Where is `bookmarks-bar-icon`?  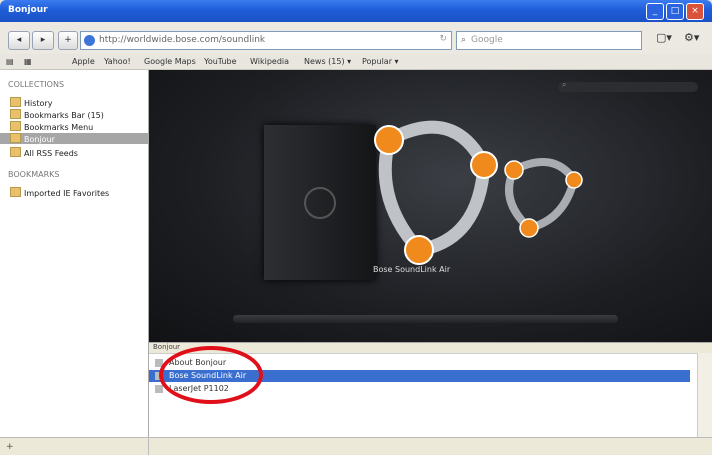
bookmarks-bar-icon is located at coordinates (15, 114).